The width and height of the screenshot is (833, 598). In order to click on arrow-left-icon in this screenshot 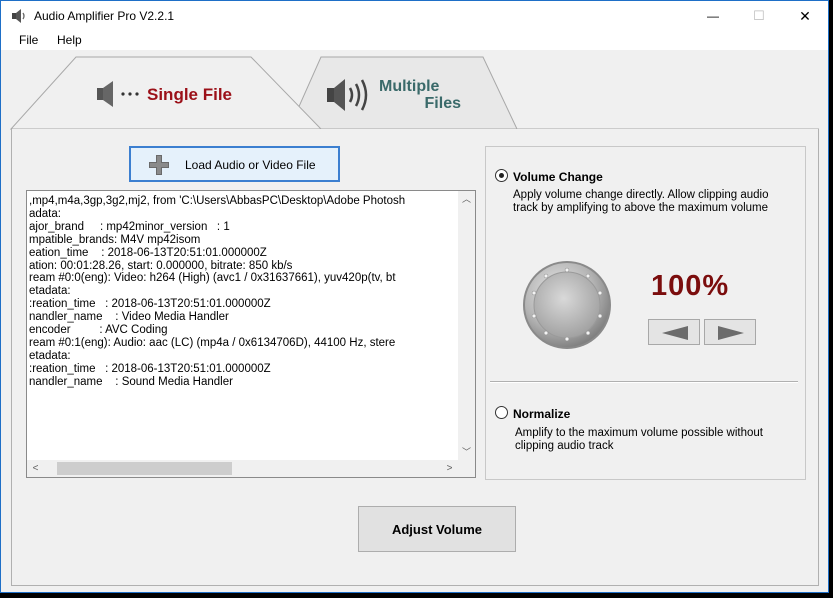, I will do `click(675, 333)`.